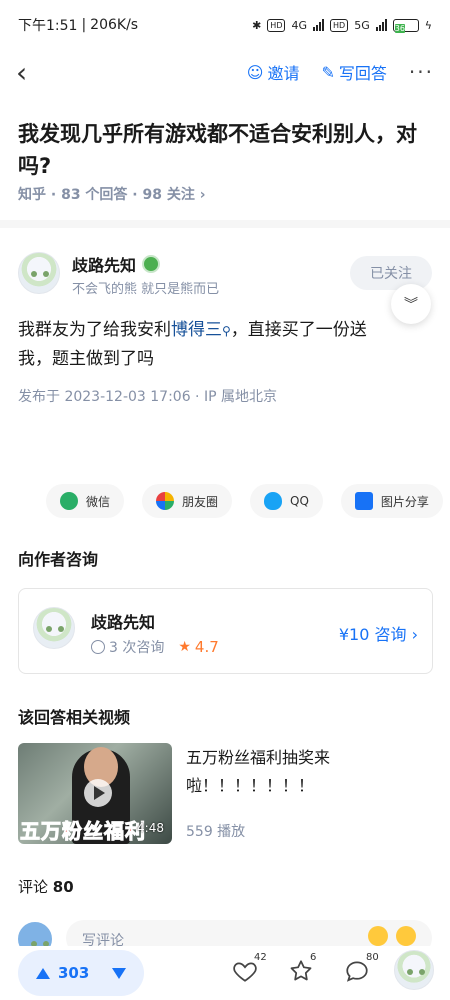  Describe the element at coordinates (328, 72) in the screenshot. I see `edit-icon: ✎` at that location.